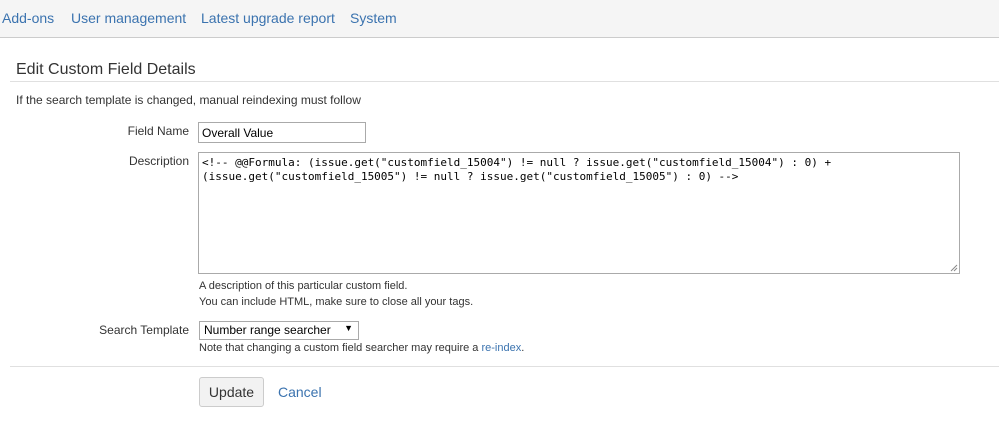  Describe the element at coordinates (267, 330) in the screenshot. I see `search-template-selected-value: Number range searcher` at that location.